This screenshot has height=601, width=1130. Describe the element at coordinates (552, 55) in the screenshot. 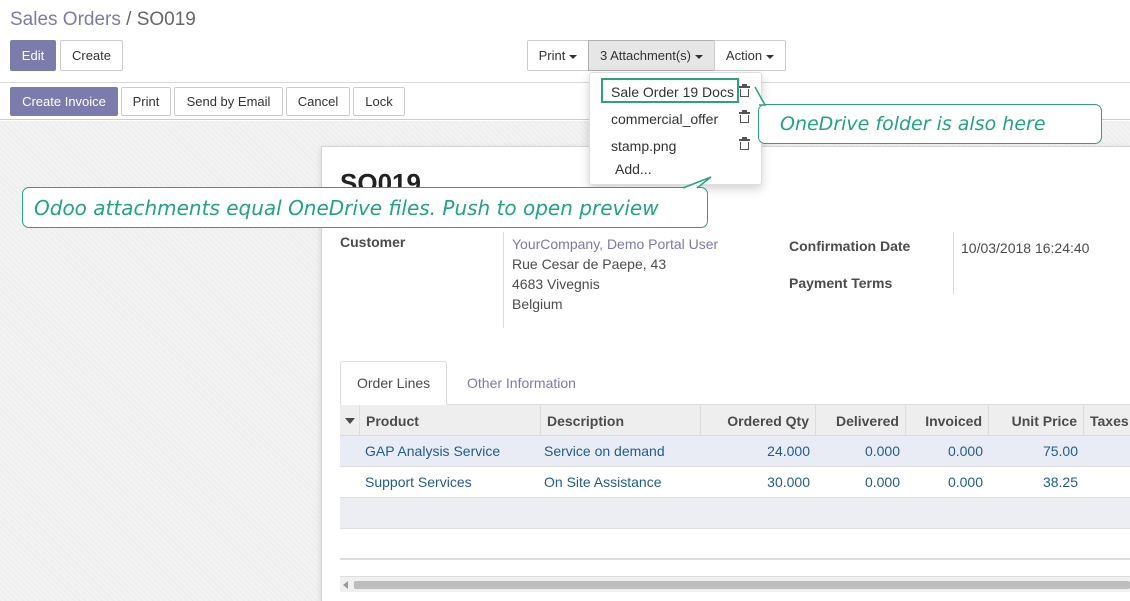

I see `print-dropdown-label: Print` at that location.